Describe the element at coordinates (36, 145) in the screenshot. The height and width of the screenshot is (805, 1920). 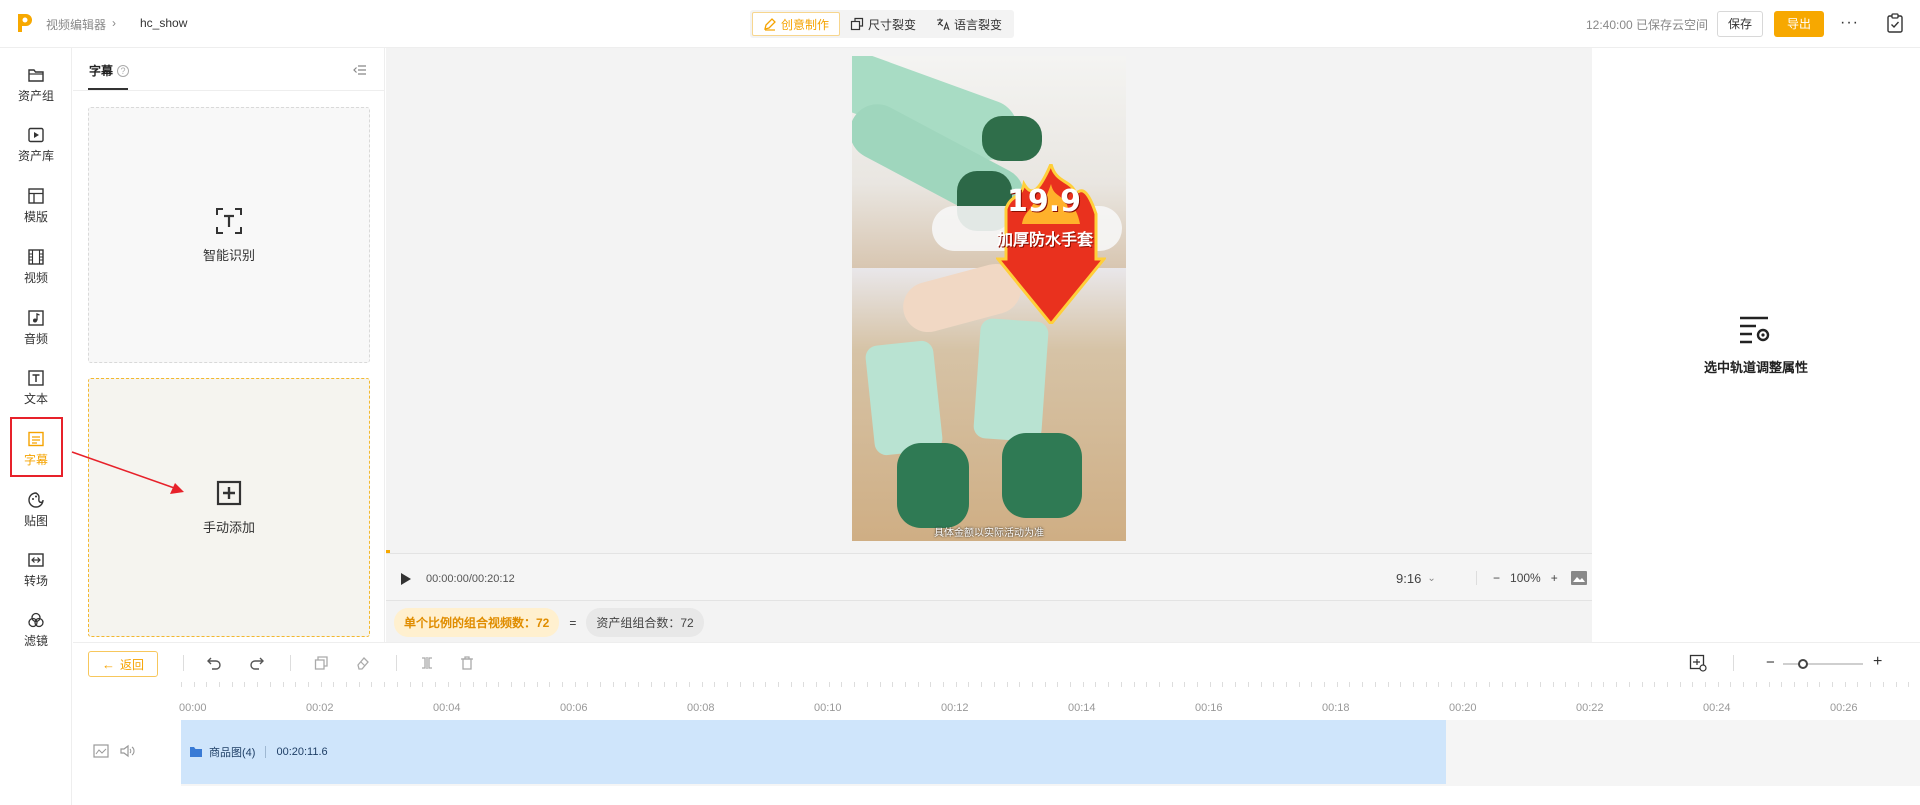
I see `nav-item-asset-library: 资产库` at that location.